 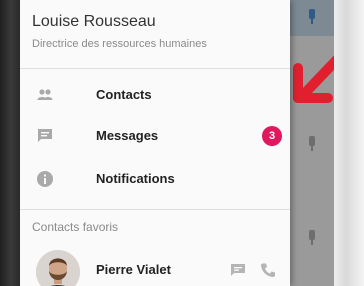 What do you see at coordinates (94, 21) in the screenshot?
I see `user-name: Louise Rousseau` at bounding box center [94, 21].